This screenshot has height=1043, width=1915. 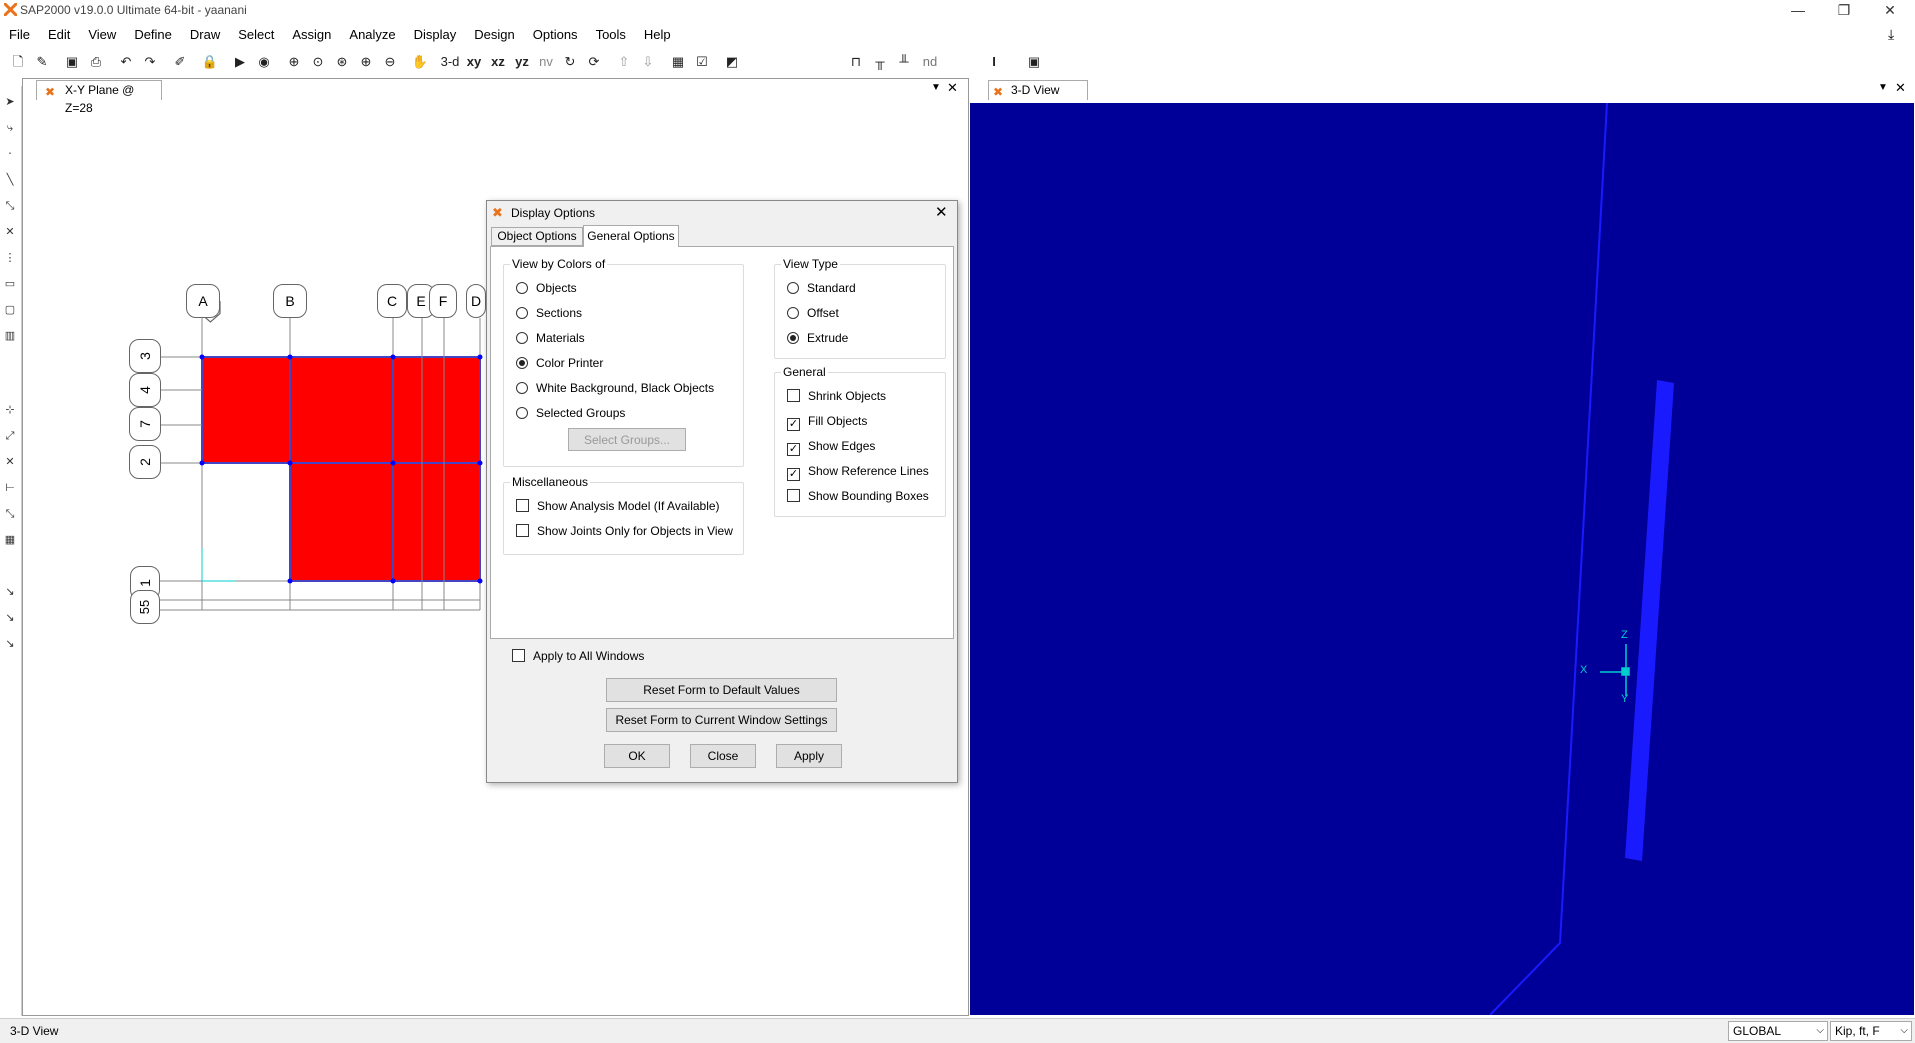 I want to click on snap-ends-icon: ⤢, so click(x=10, y=436).